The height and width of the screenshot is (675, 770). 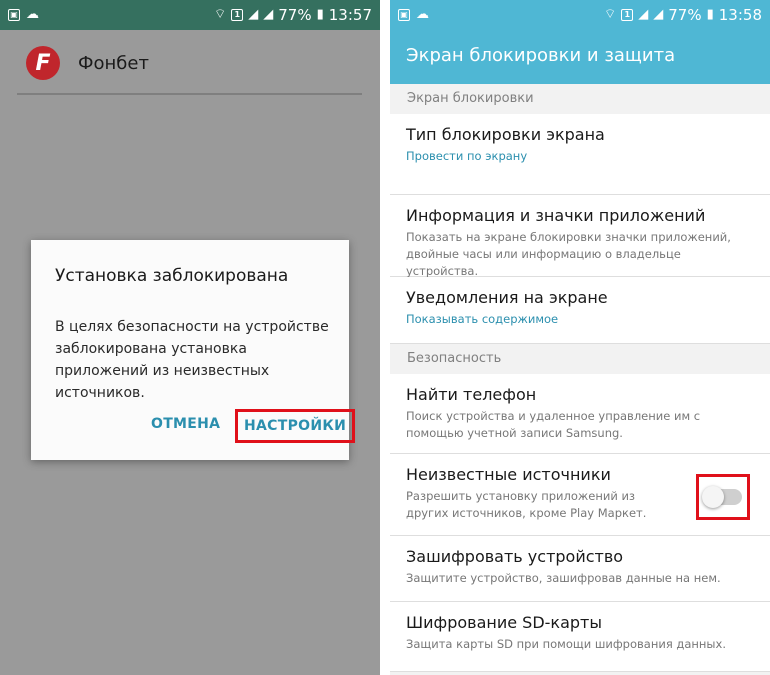 What do you see at coordinates (580, 359) in the screenshot?
I see `section-header-security: Безопасность` at bounding box center [580, 359].